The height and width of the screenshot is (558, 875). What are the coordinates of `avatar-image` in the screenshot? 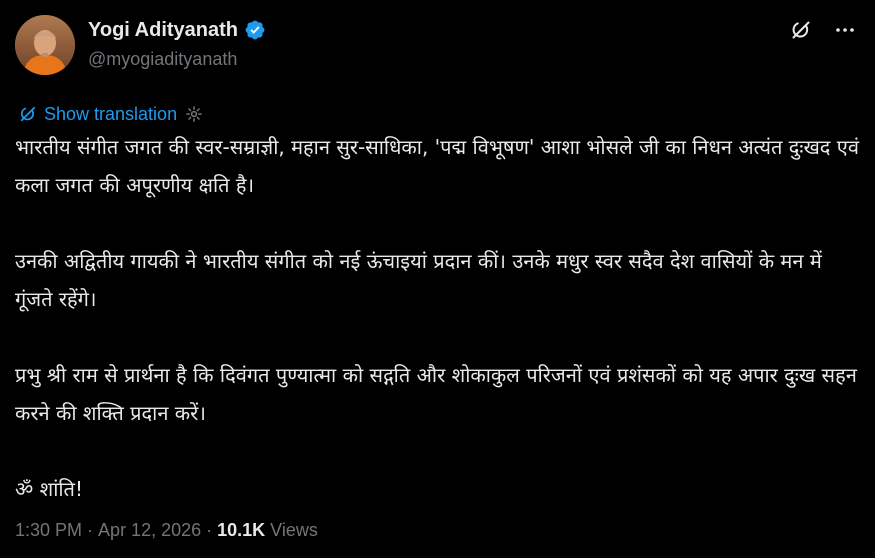 It's located at (45, 45).